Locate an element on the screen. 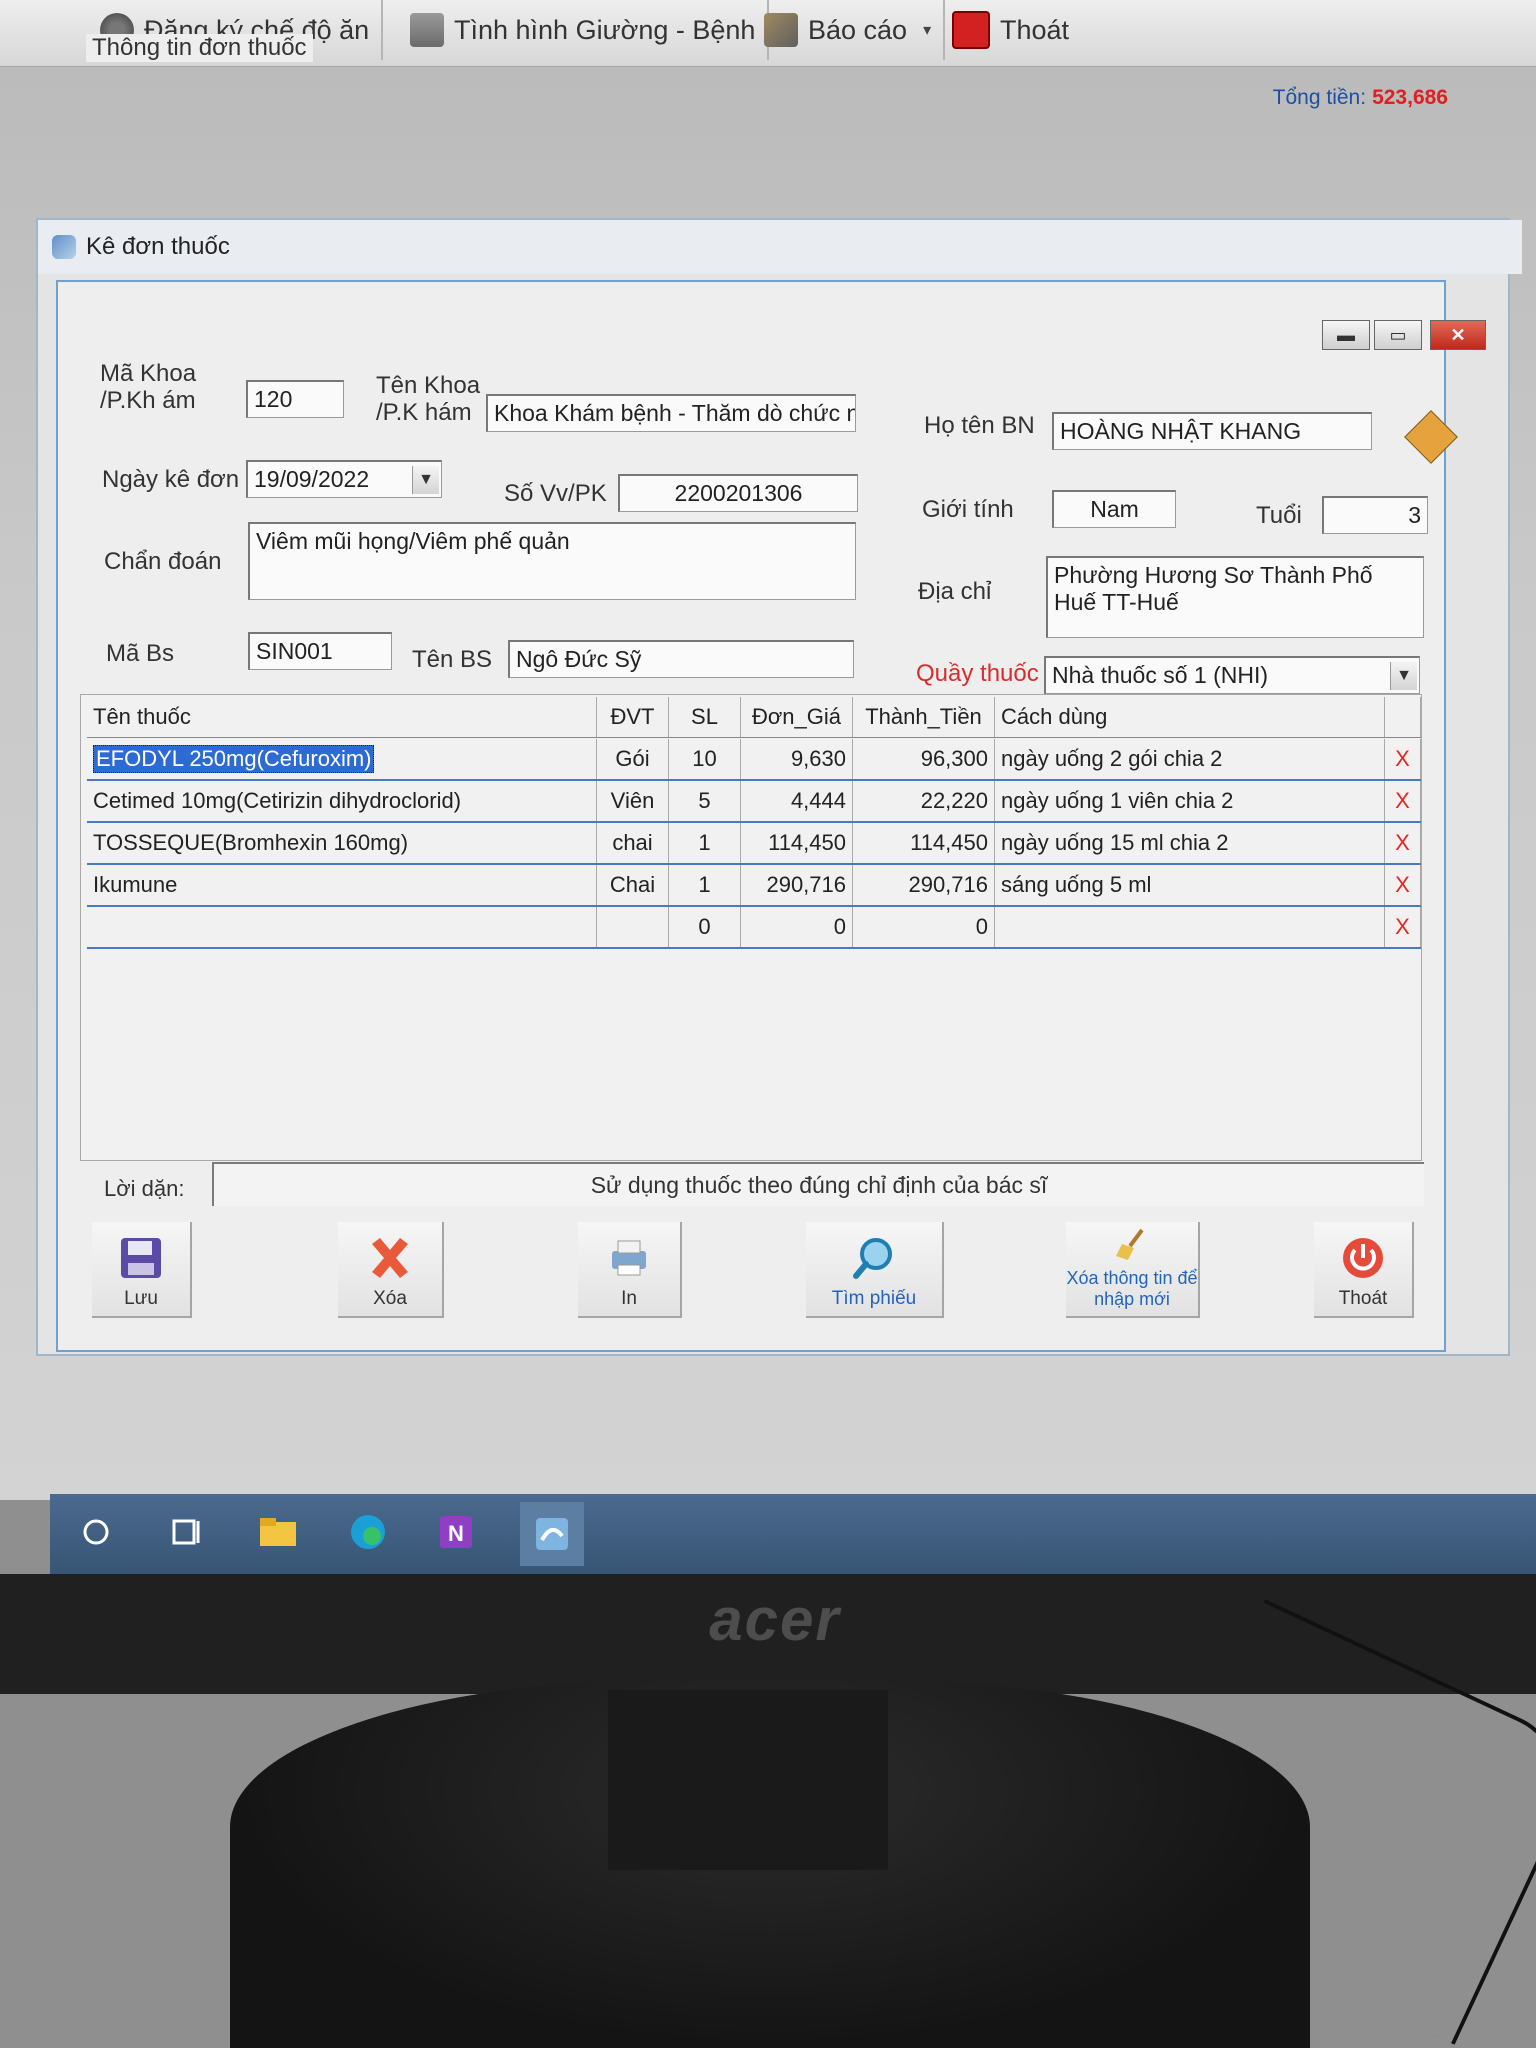 The height and width of the screenshot is (2048, 1536). menu-label: Báo cáo is located at coordinates (858, 29).